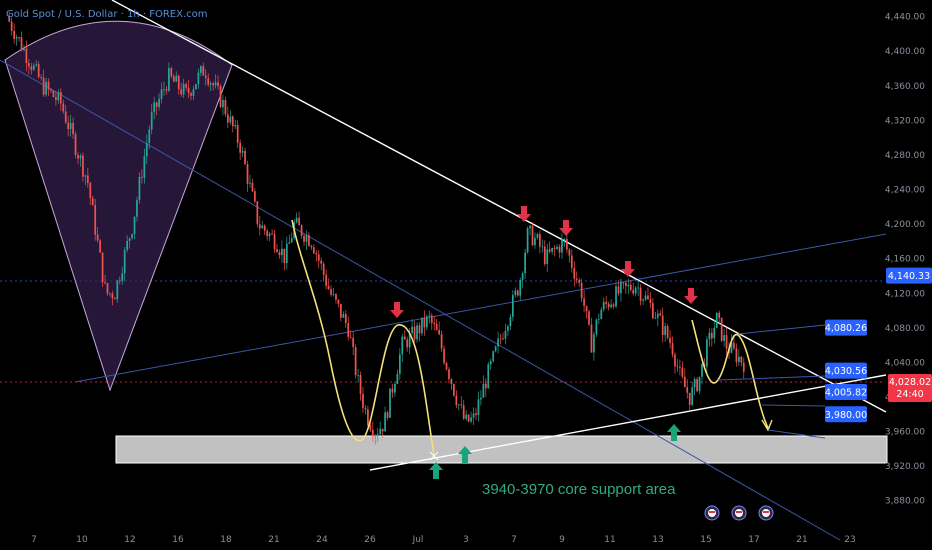 The width and height of the screenshot is (932, 550). Describe the element at coordinates (466, 540) in the screenshot. I see `x-tick-label: 3` at that location.